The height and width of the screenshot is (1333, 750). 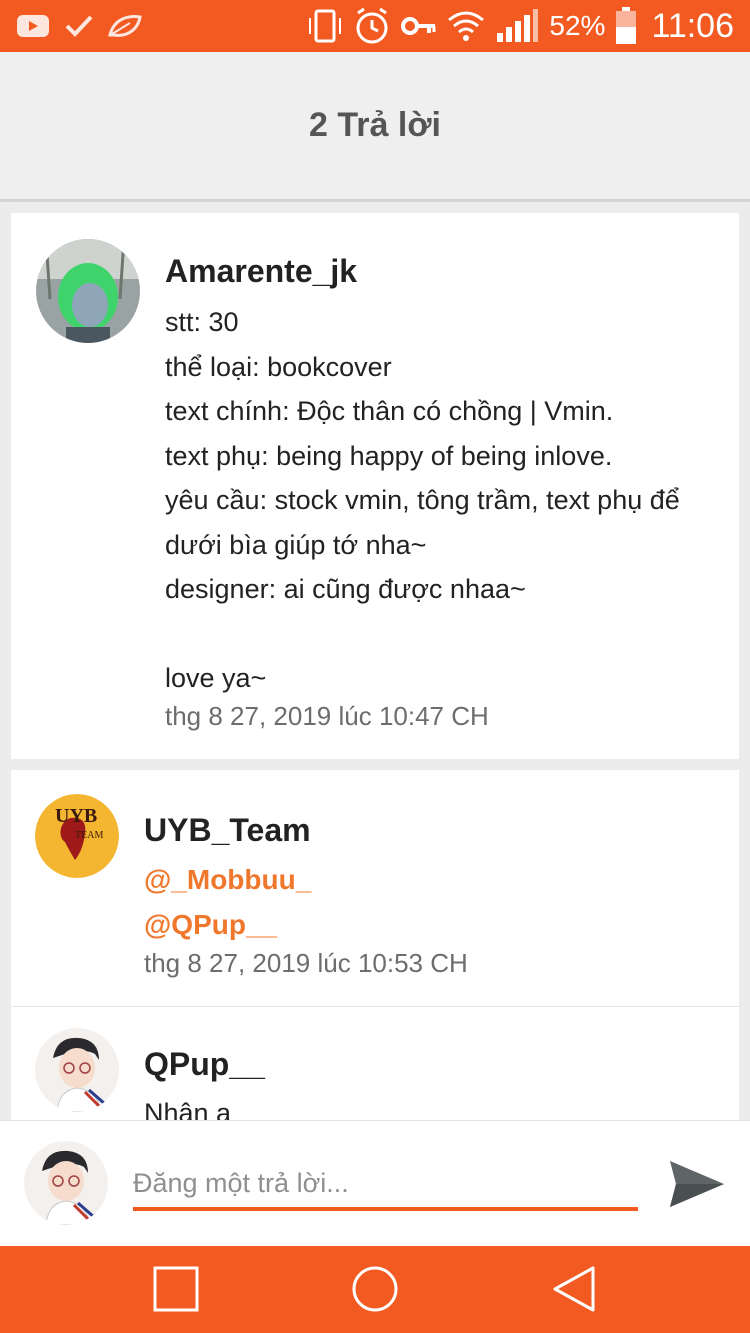 I want to click on battery-percent: 52%, so click(x=577, y=25).